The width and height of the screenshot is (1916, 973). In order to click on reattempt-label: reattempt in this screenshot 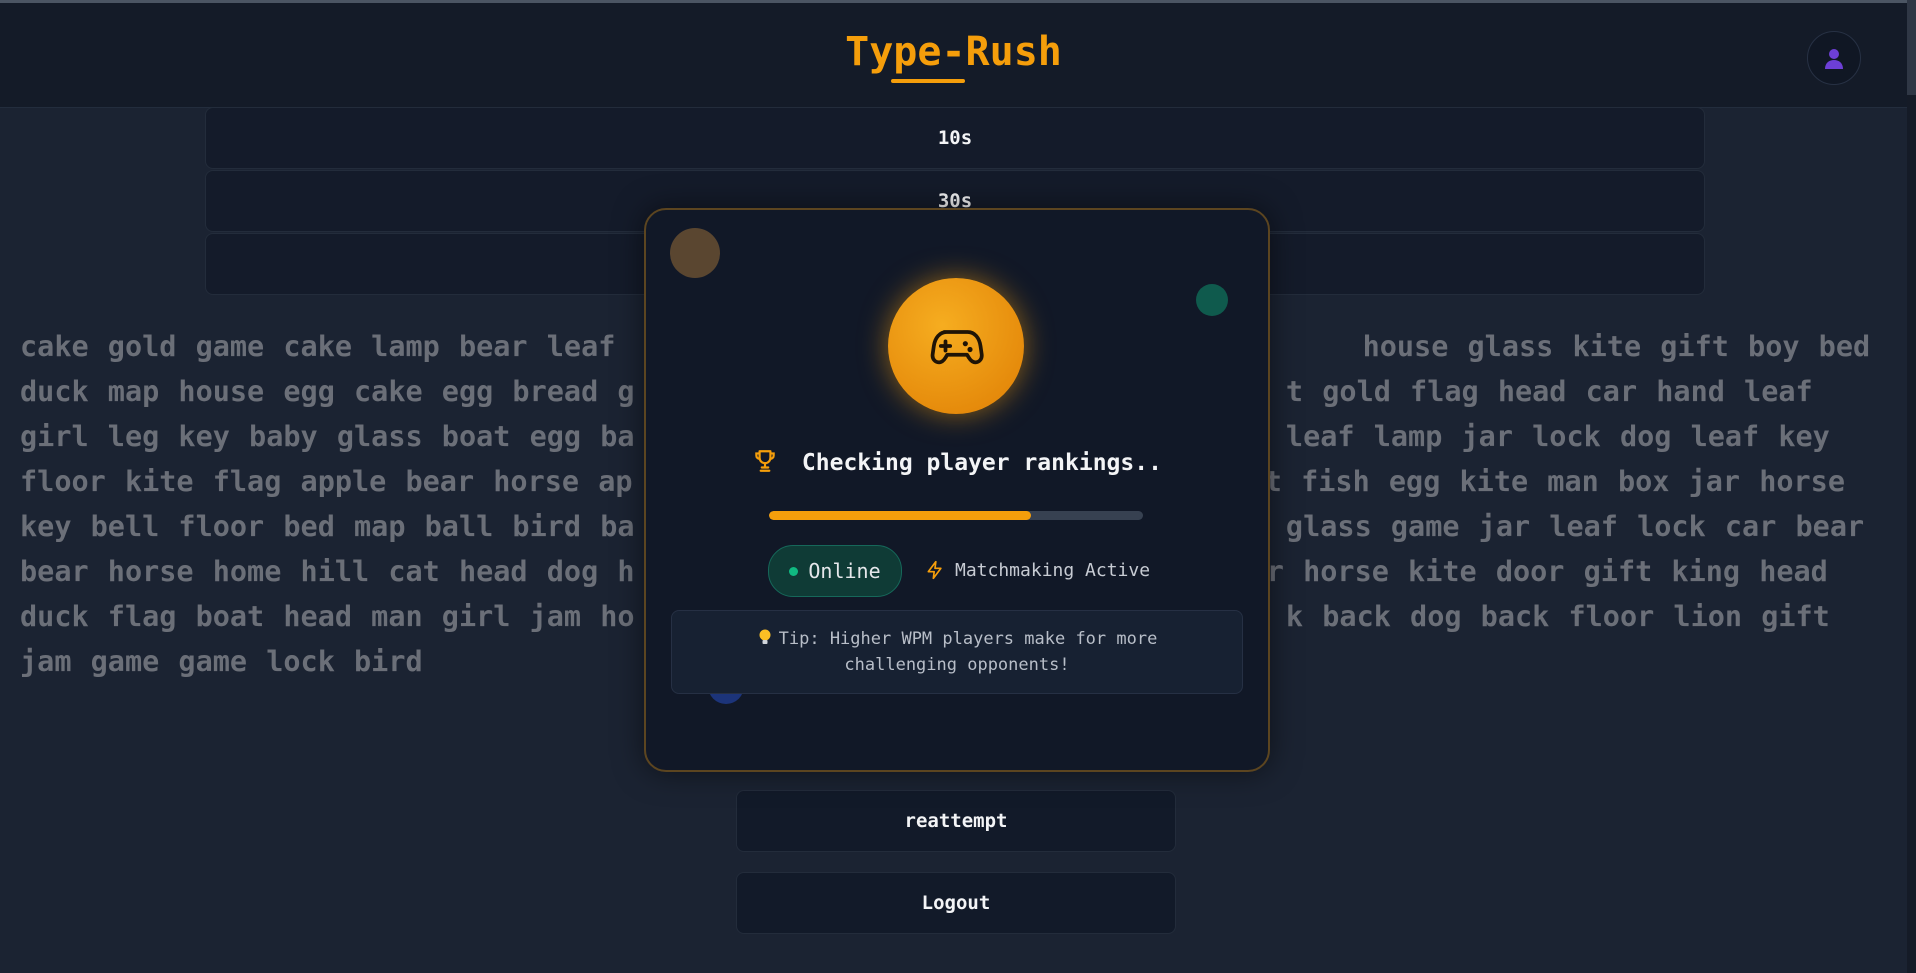, I will do `click(956, 821)`.